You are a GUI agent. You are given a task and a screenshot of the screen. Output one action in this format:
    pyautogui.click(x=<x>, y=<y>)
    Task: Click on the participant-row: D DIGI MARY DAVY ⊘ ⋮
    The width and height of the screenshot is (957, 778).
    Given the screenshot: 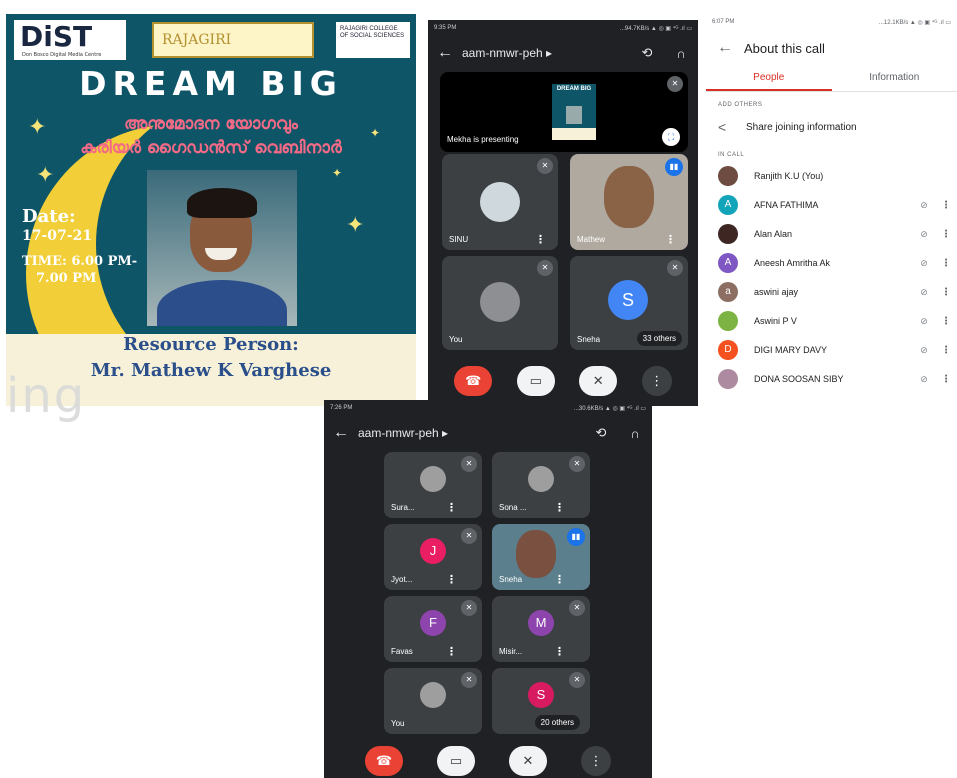 What is the action you would take?
    pyautogui.click(x=831, y=350)
    